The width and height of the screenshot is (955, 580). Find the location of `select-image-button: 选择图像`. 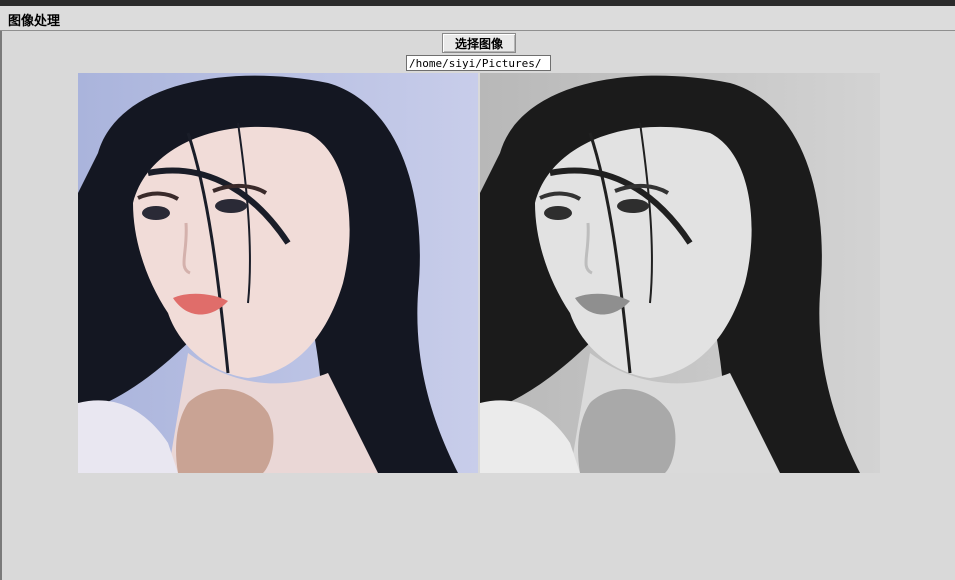

select-image-button: 选择图像 is located at coordinates (479, 43).